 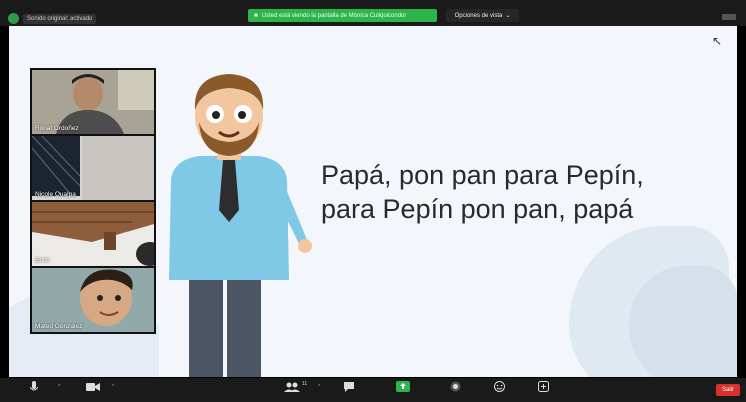 I want to click on reactions-icon, so click(x=499, y=386).